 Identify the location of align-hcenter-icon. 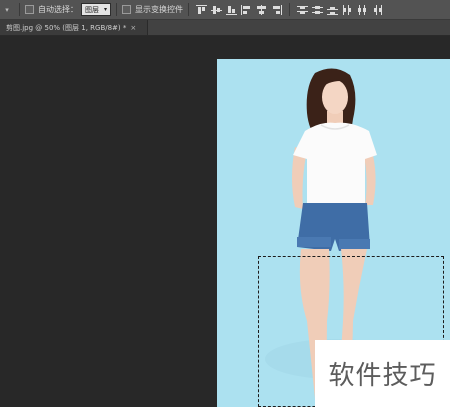
(261, 9).